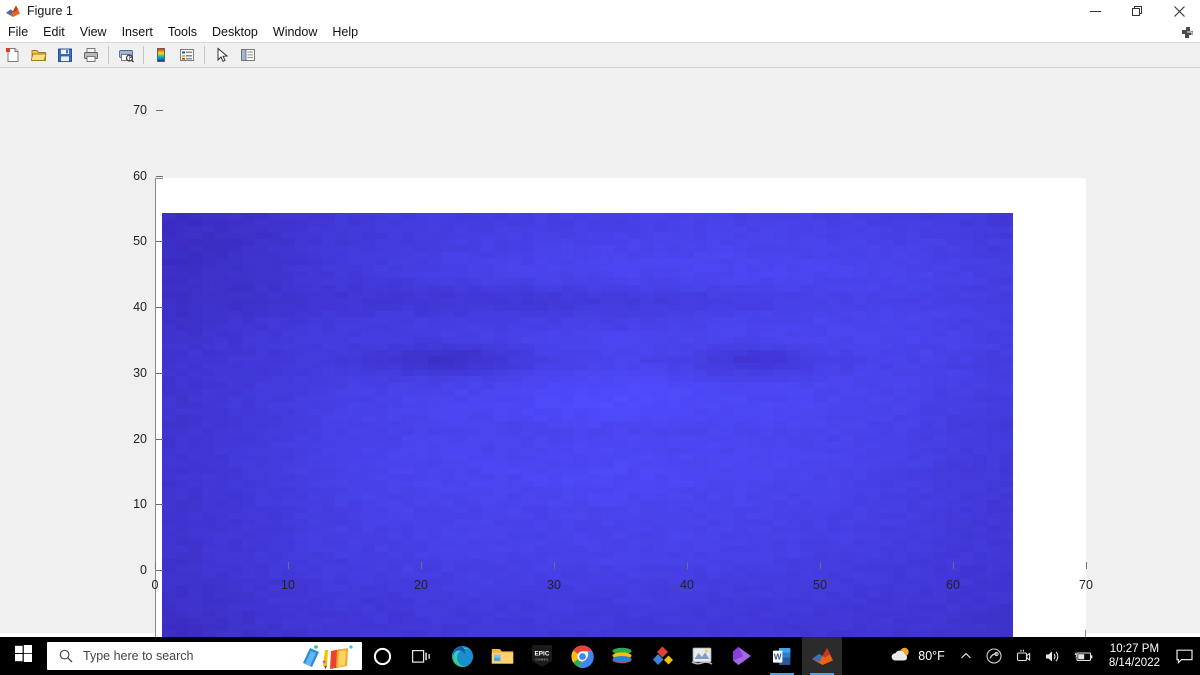 The width and height of the screenshot is (1200, 675). What do you see at coordinates (782, 656) in the screenshot?
I see `microsoft-word-icon: W` at bounding box center [782, 656].